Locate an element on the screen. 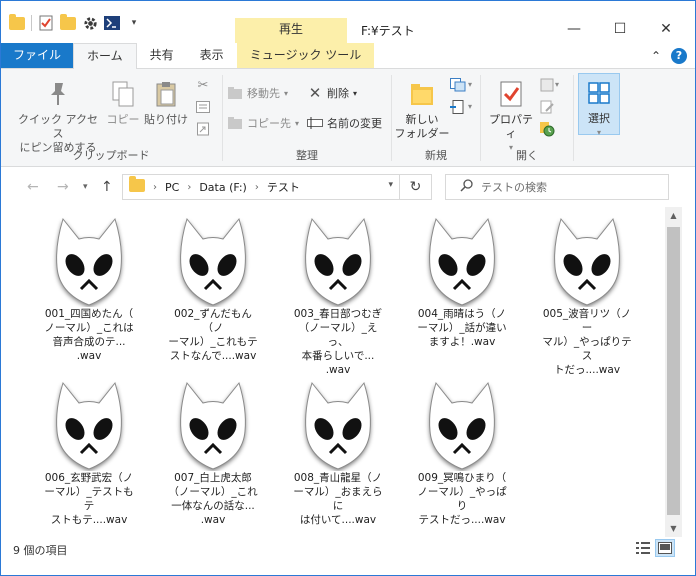  edit-icon is located at coordinates (547, 107).